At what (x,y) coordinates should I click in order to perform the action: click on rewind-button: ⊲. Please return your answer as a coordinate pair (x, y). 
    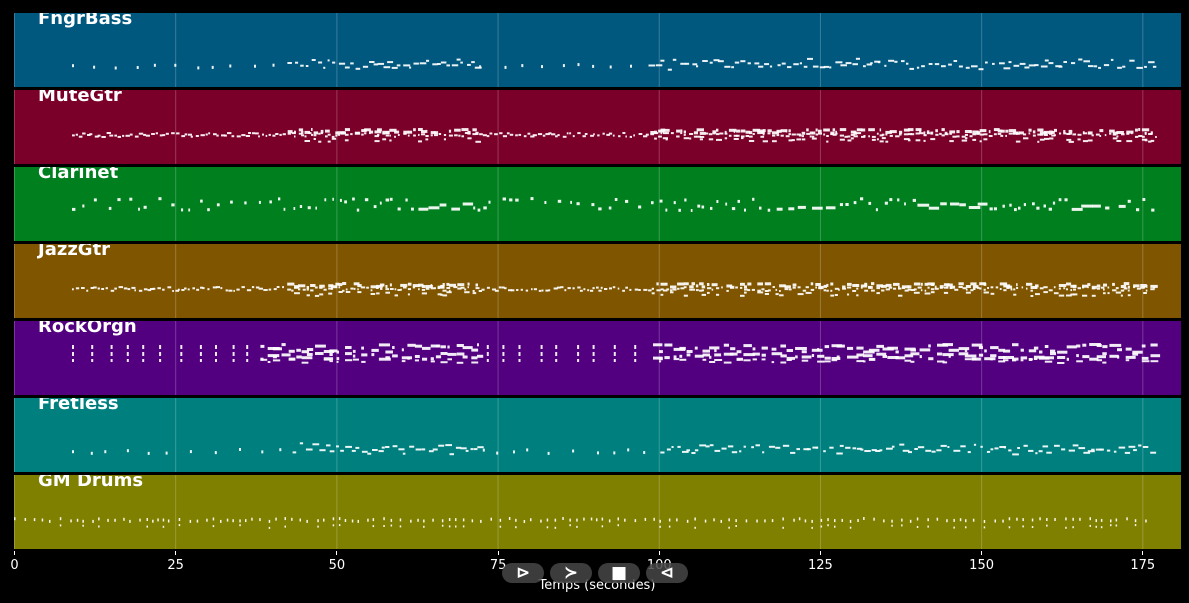
    Looking at the image, I should click on (667, 573).